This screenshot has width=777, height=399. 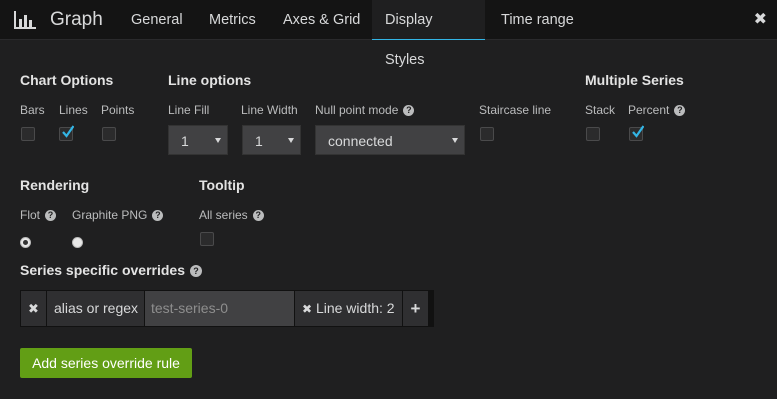 I want to click on tab-general: General, so click(x=157, y=20).